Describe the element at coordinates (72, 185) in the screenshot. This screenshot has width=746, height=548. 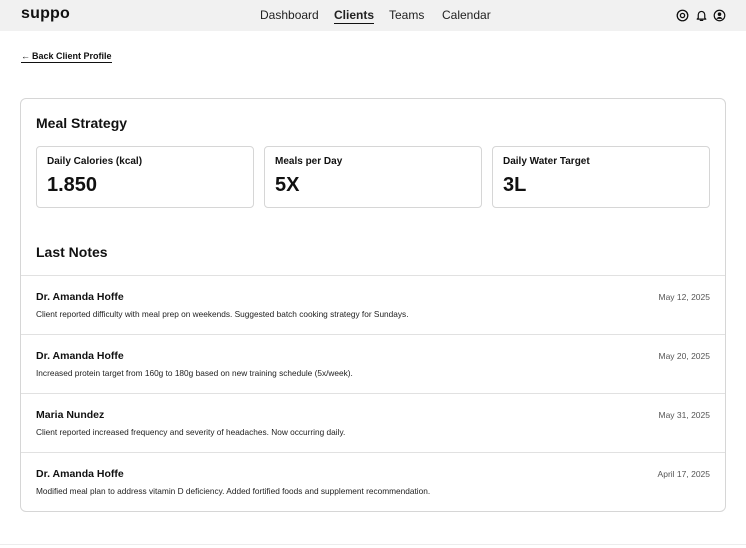
I see `metric-value: 1.850` at that location.